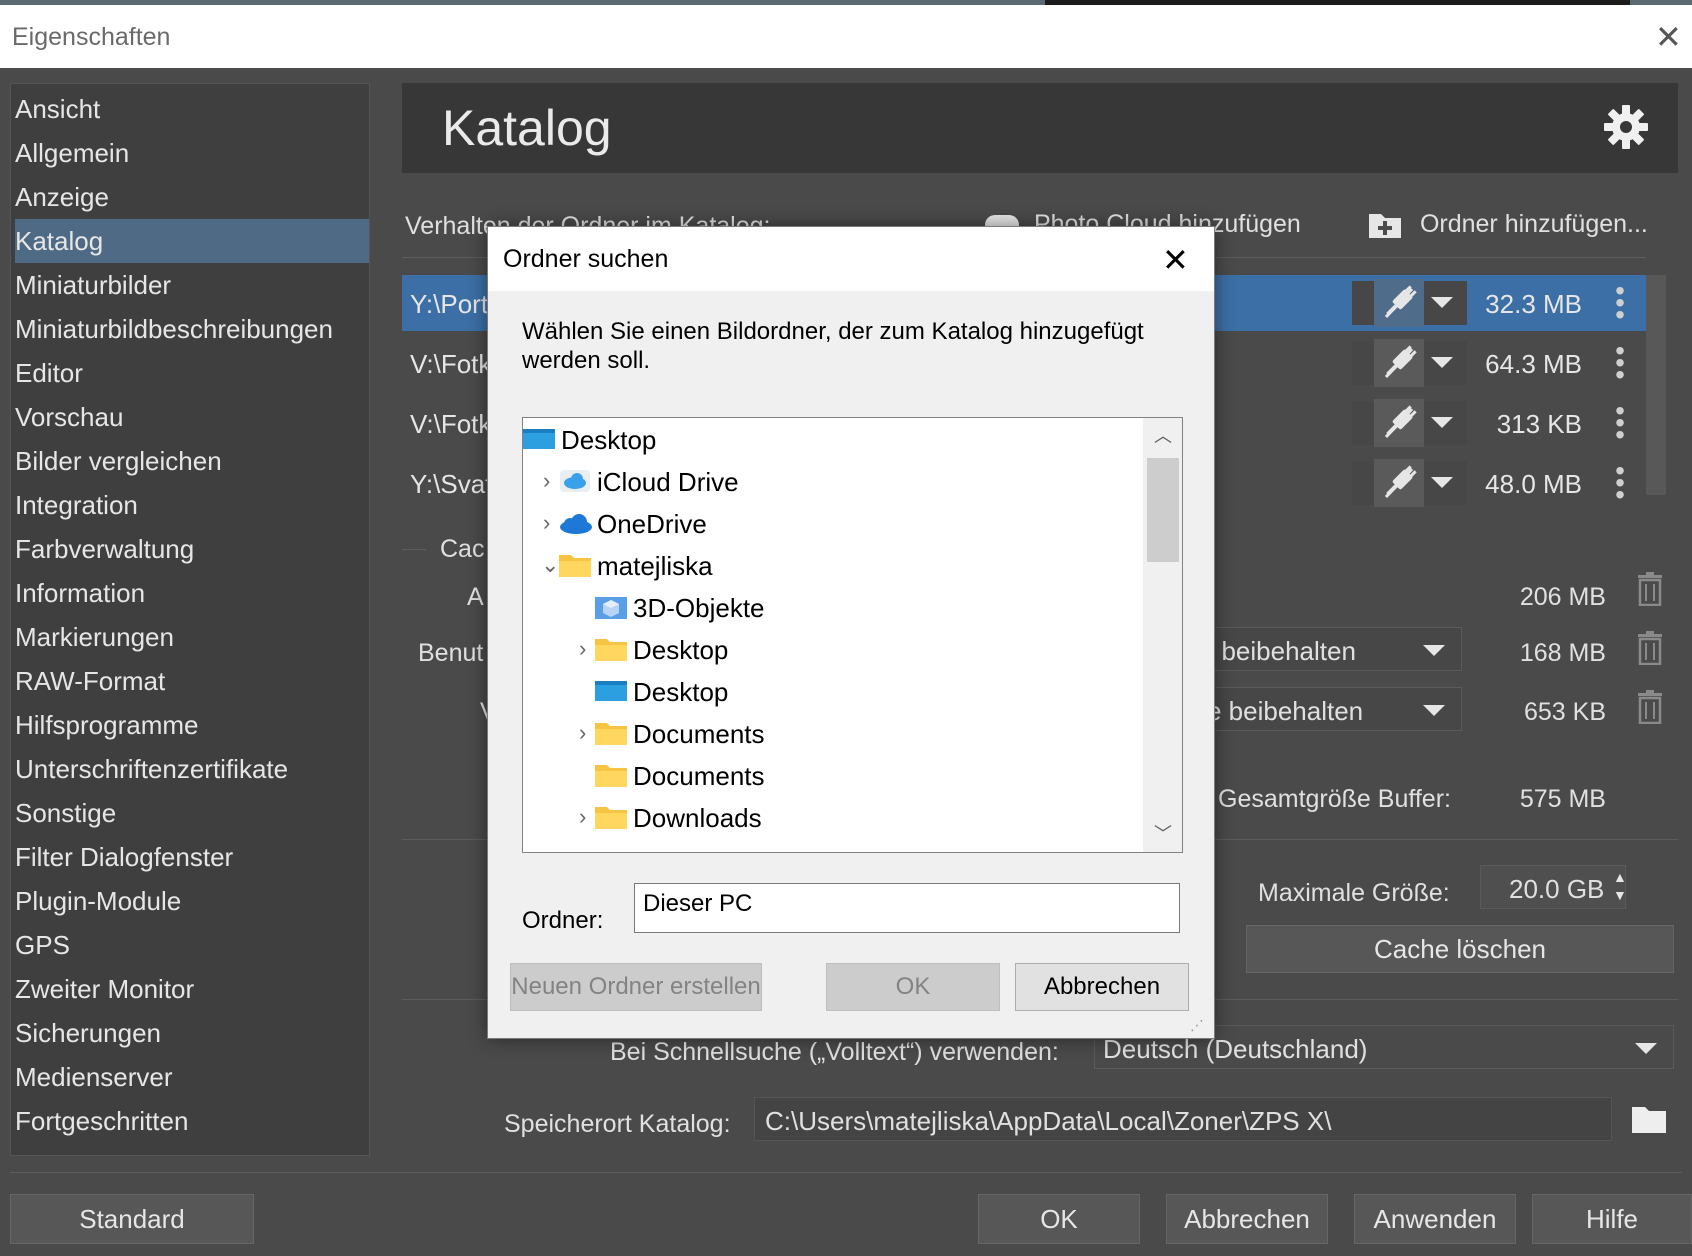 This screenshot has height=1256, width=1692. Describe the element at coordinates (551, 565) in the screenshot. I see `chevron-down-icon: ⌄` at that location.